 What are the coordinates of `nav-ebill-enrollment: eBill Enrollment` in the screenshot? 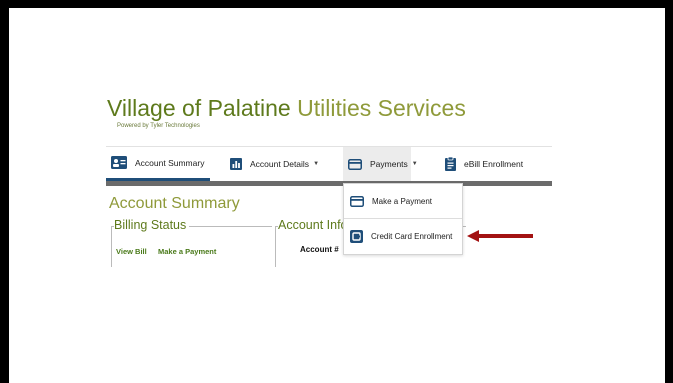 It's located at (484, 164).